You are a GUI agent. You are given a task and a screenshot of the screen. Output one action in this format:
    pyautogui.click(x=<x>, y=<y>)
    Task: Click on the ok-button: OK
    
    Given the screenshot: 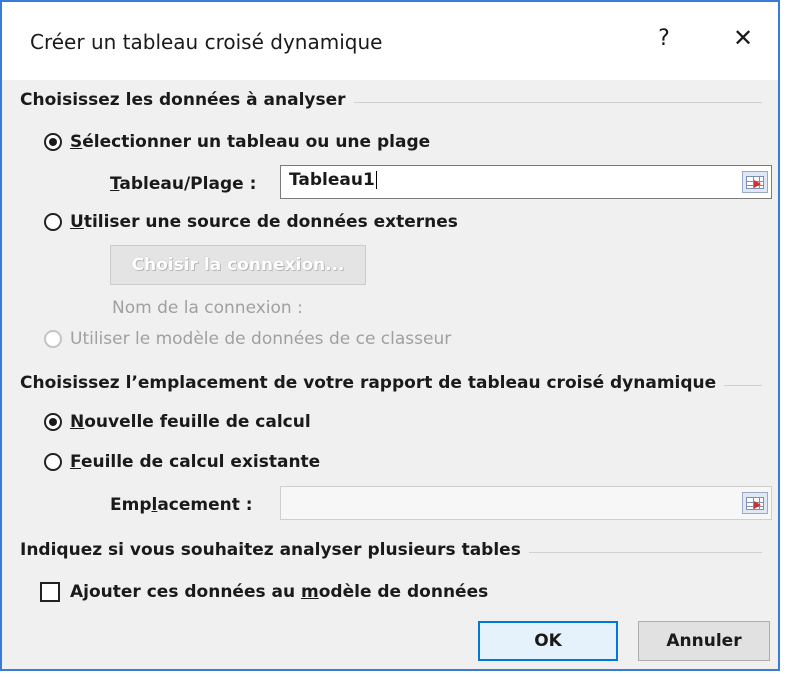 What is the action you would take?
    pyautogui.click(x=548, y=641)
    